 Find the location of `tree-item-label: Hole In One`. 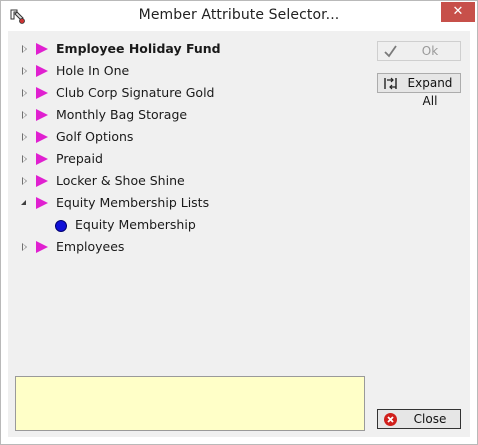

tree-item-label: Hole In One is located at coordinates (93, 70).